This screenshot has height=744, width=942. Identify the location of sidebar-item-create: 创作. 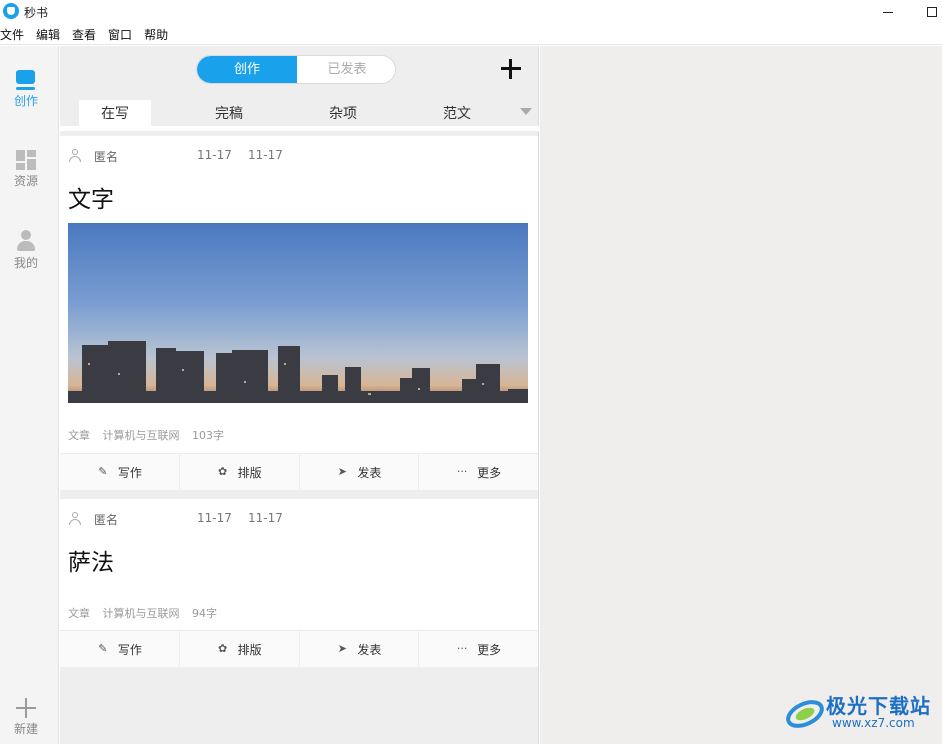
(26, 89).